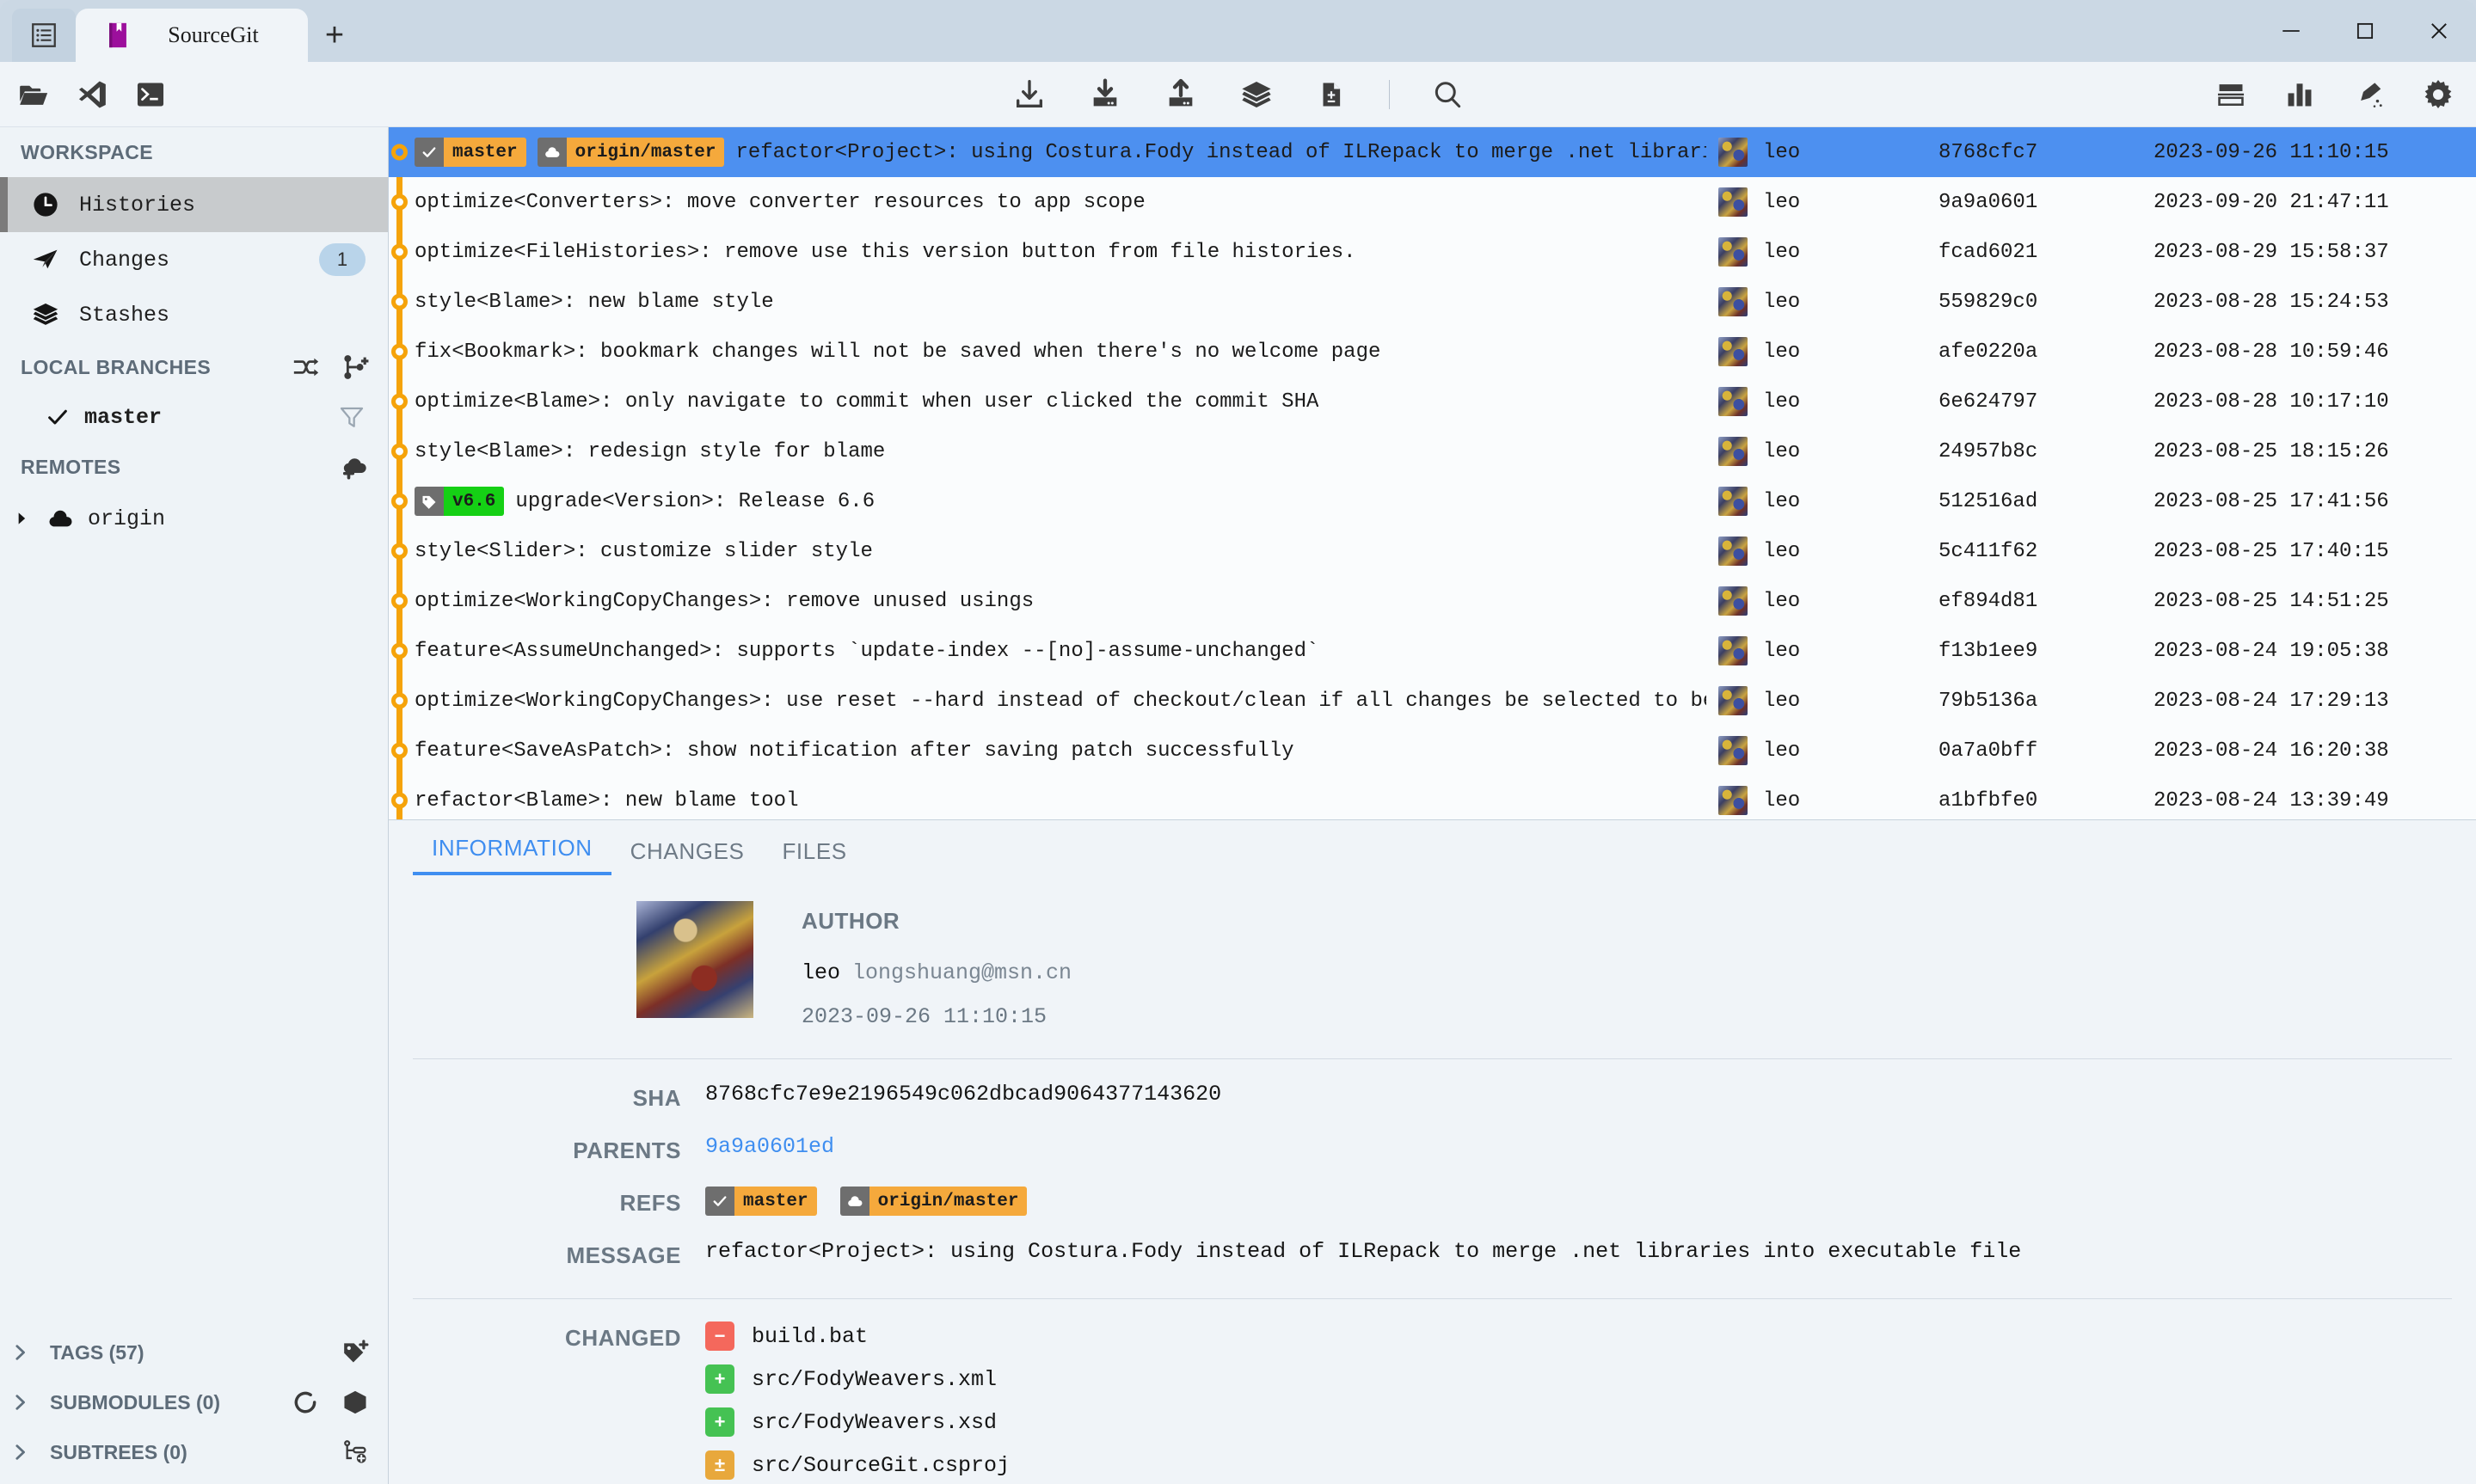 This screenshot has height=1484, width=2476. I want to click on commit-sha: 79b5136a, so click(1988, 701).